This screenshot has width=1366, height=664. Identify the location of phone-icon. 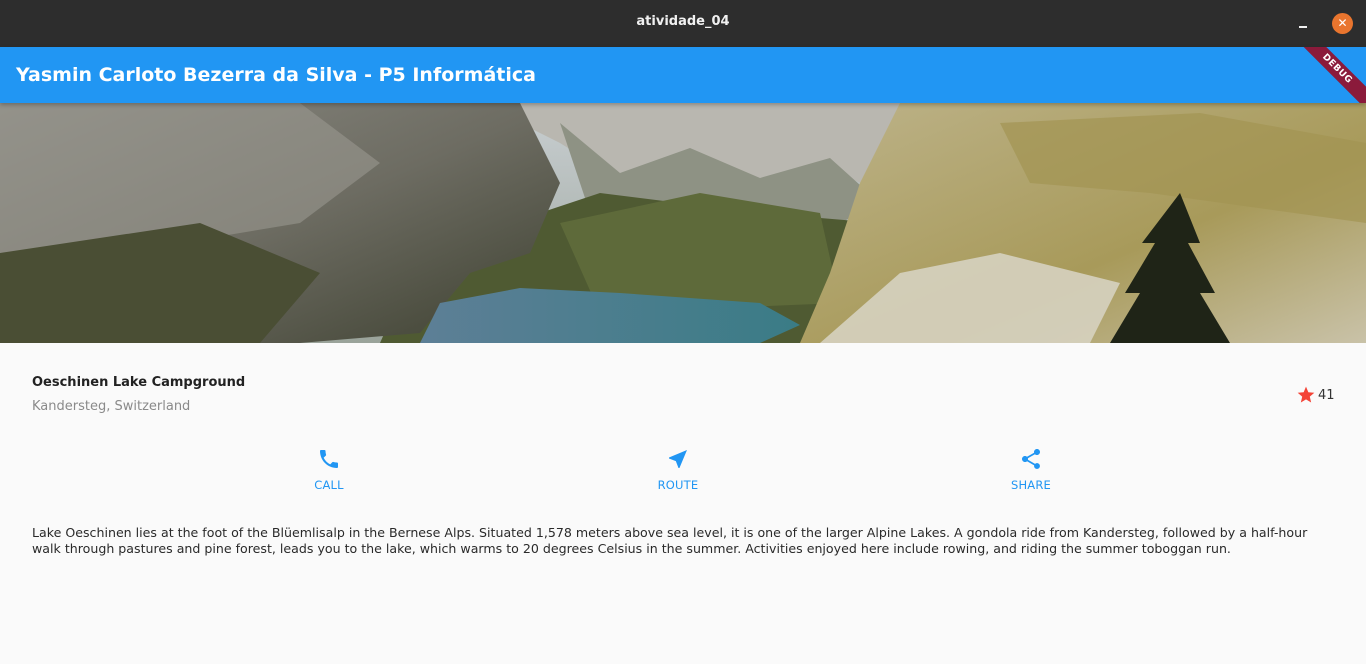
(329, 459).